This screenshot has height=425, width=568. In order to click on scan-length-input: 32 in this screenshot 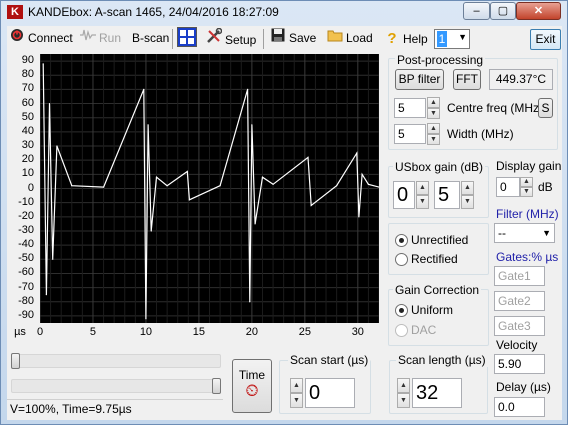, I will do `click(437, 393)`.